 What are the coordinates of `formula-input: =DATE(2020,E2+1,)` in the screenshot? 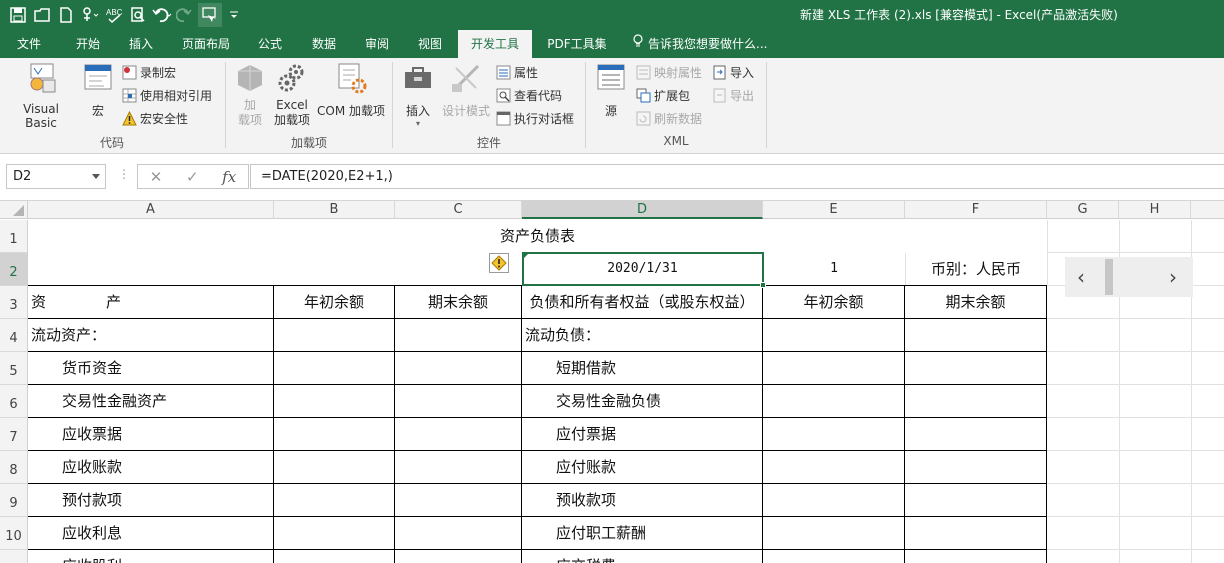 It's located at (737, 176).